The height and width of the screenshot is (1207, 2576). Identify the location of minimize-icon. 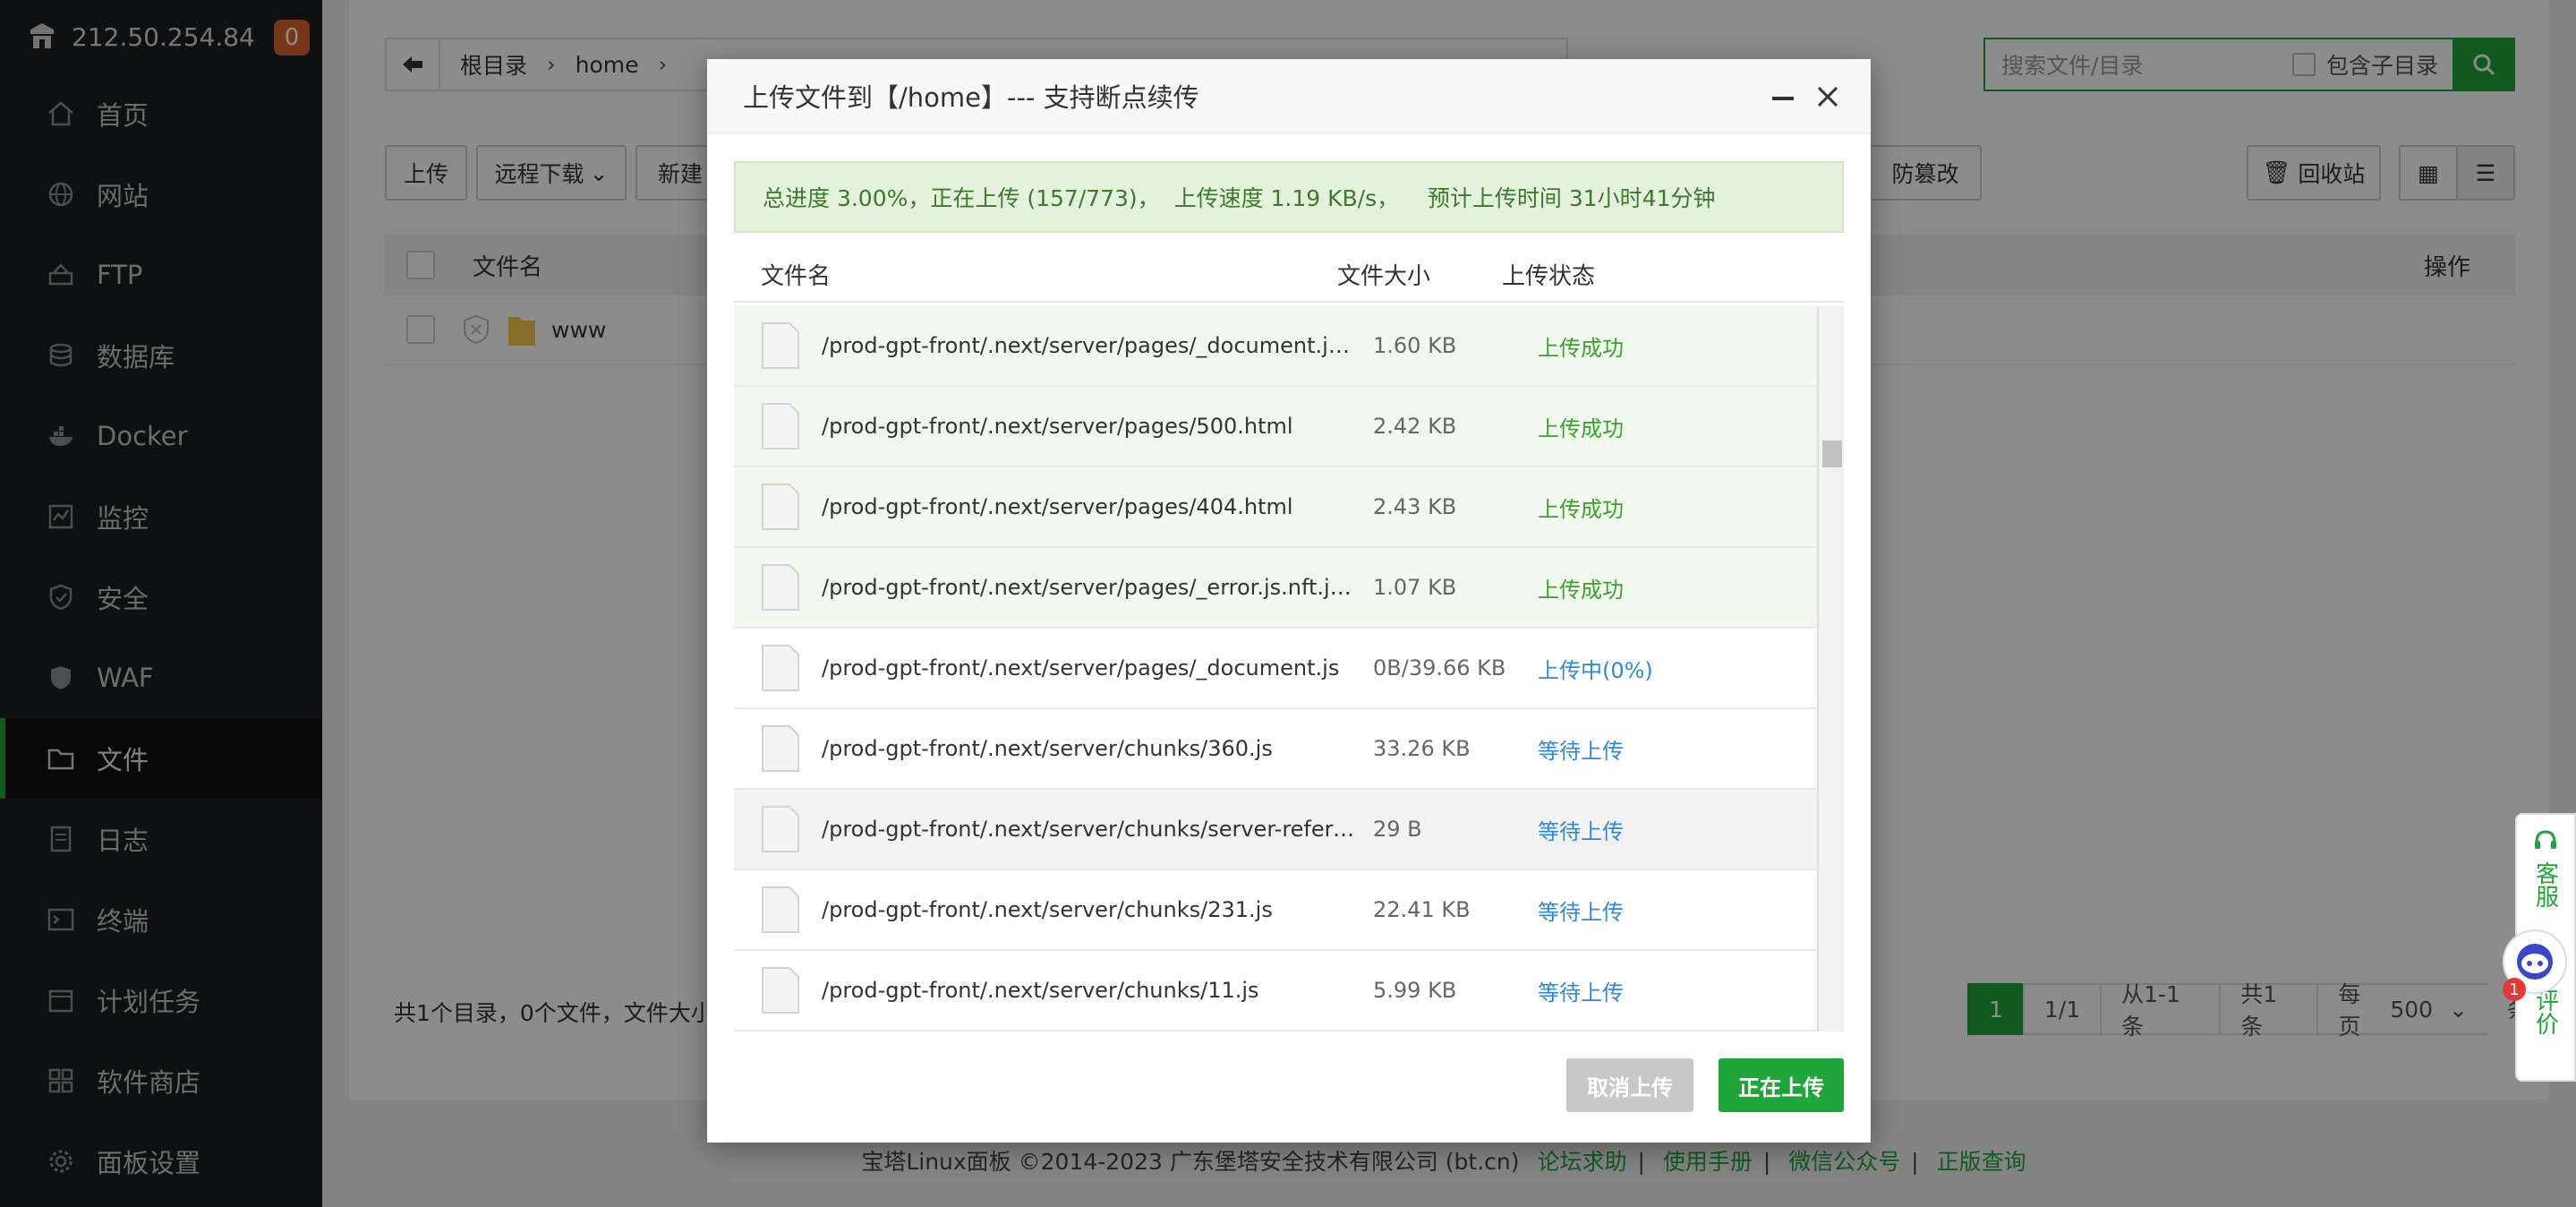
(1783, 98).